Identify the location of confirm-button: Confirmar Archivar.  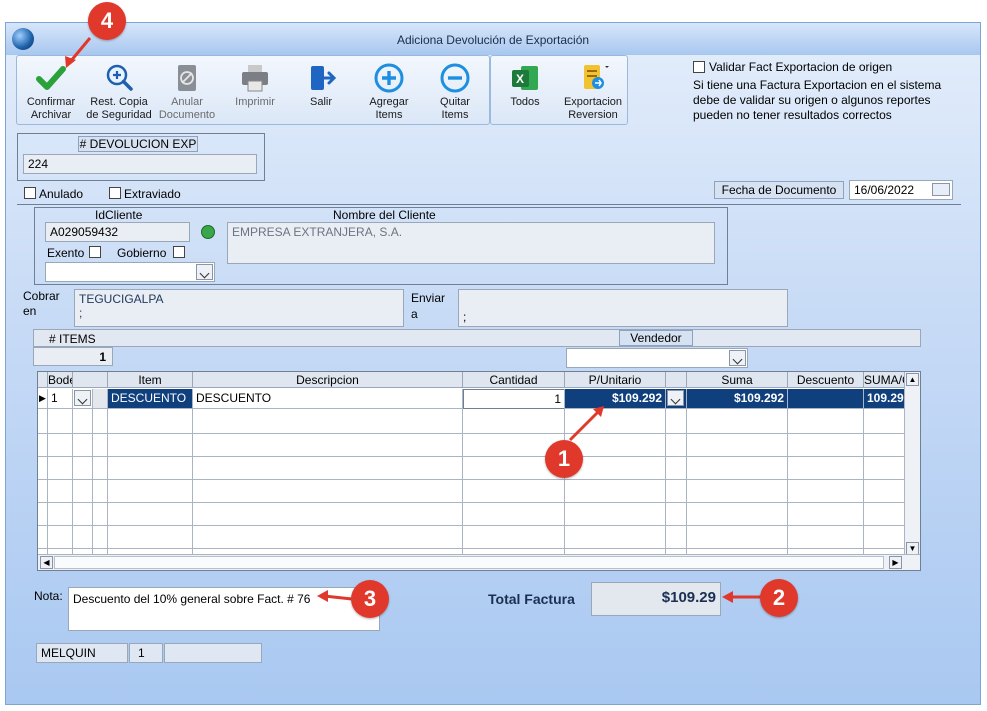
(51, 91).